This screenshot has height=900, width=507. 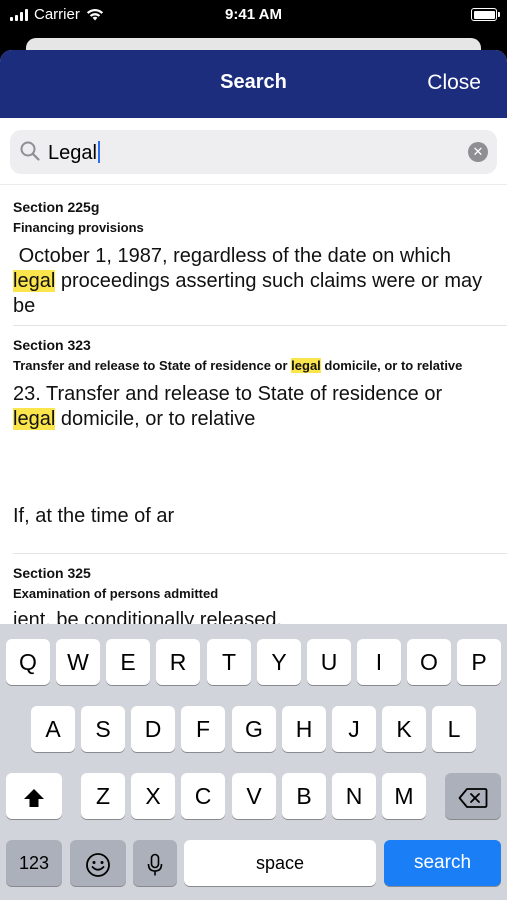 What do you see at coordinates (94, 516) in the screenshot?
I see `result-snippet-extra: If, at the time of ar` at bounding box center [94, 516].